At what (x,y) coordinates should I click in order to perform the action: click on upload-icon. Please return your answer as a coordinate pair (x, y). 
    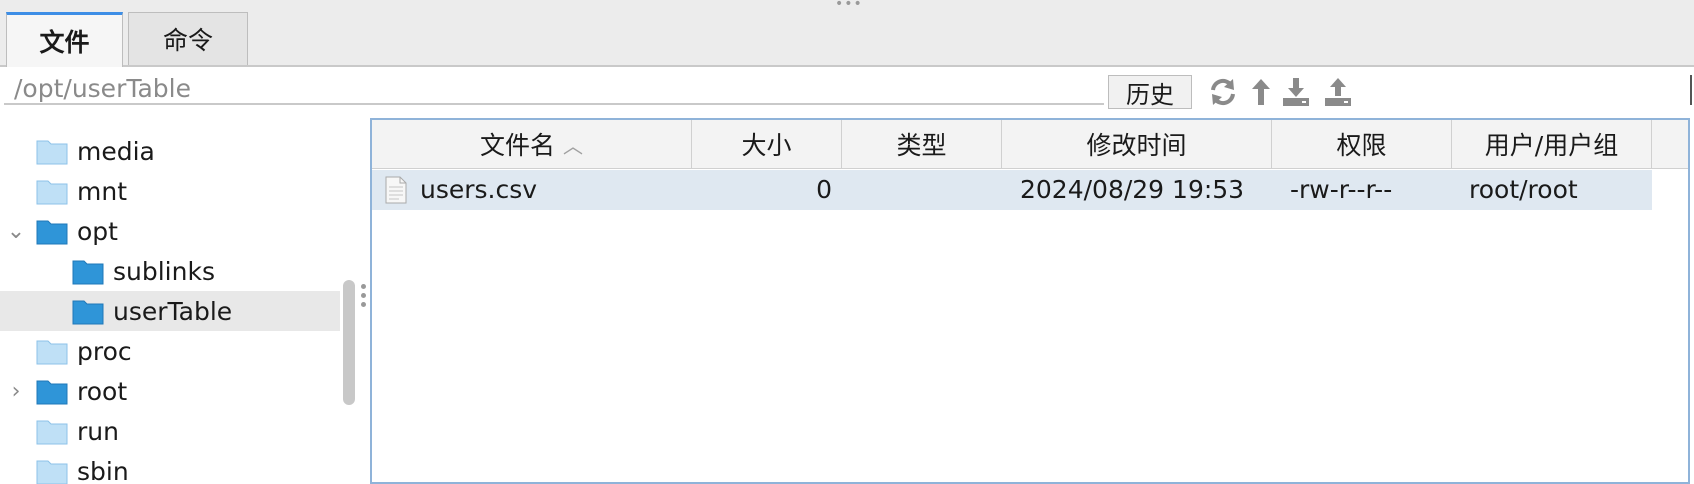
    Looking at the image, I should click on (1338, 92).